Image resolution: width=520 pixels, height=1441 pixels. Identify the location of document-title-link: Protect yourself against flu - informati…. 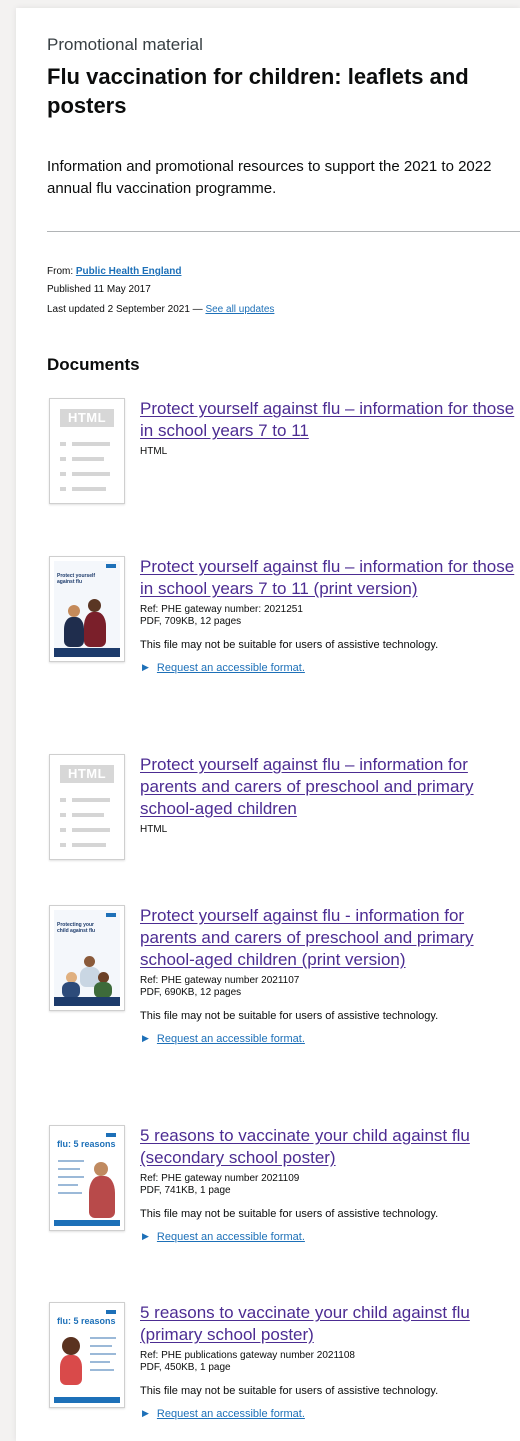
(330, 938).